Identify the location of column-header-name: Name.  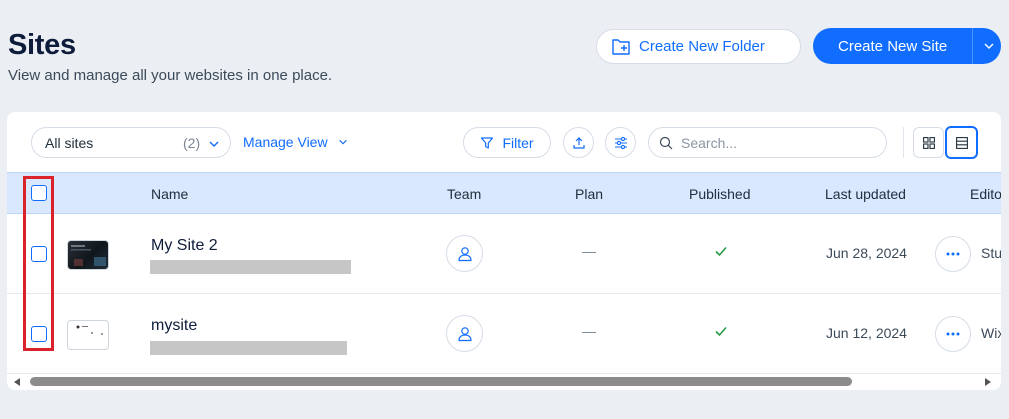
(169, 194).